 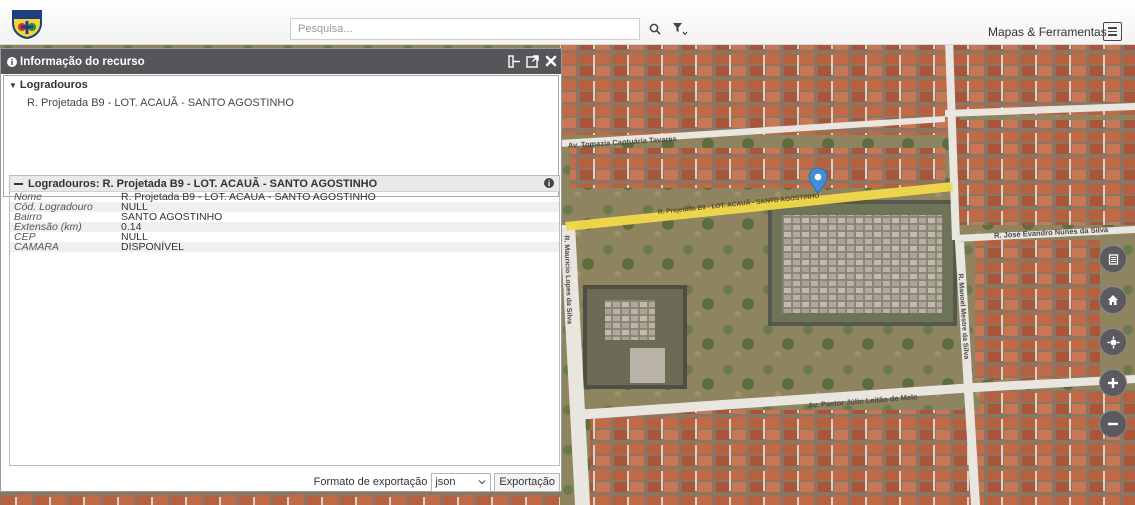 What do you see at coordinates (549, 183) in the screenshot?
I see `info-icon: i` at bounding box center [549, 183].